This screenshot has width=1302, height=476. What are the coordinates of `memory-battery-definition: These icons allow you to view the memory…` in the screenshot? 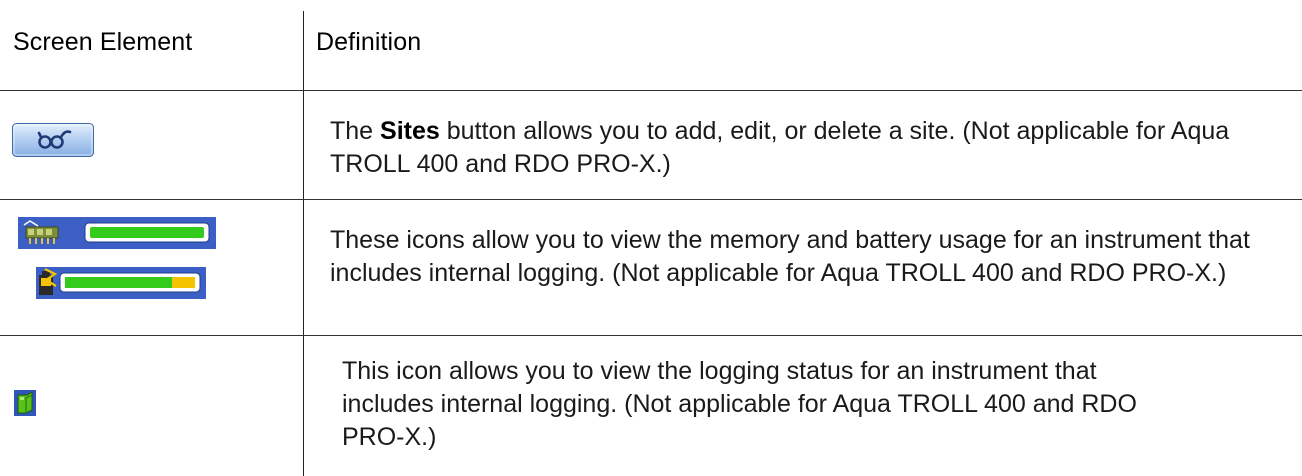 It's located at (790, 256).